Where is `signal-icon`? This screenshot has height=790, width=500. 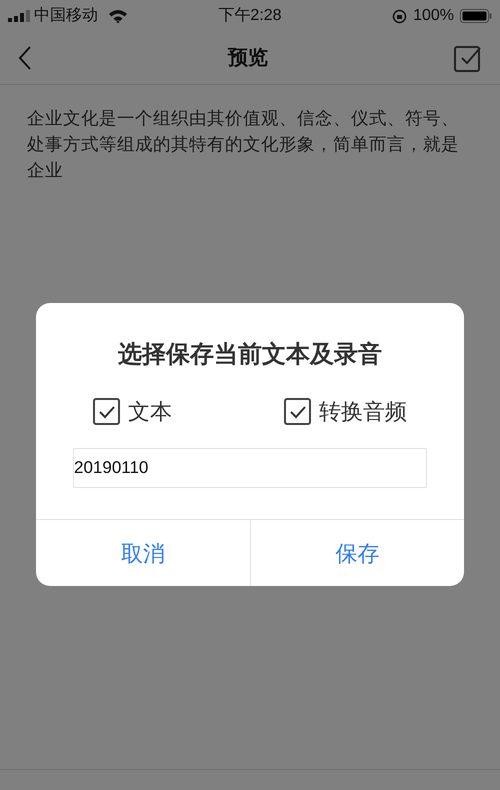
signal-icon is located at coordinates (19, 16).